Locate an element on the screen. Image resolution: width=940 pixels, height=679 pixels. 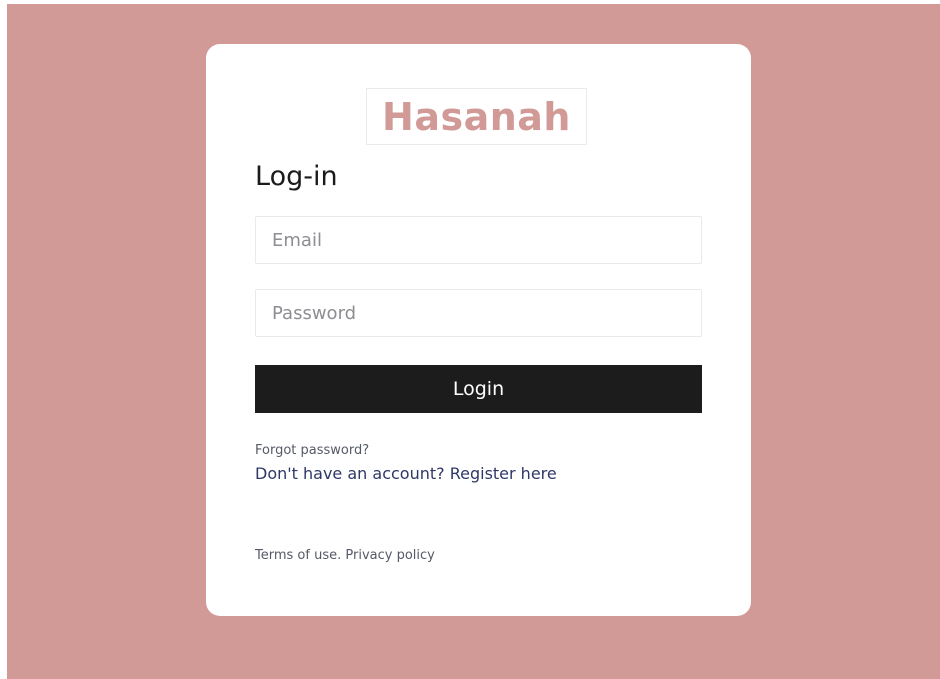
register-prompt: Don't have an account? Register here is located at coordinates (406, 473).